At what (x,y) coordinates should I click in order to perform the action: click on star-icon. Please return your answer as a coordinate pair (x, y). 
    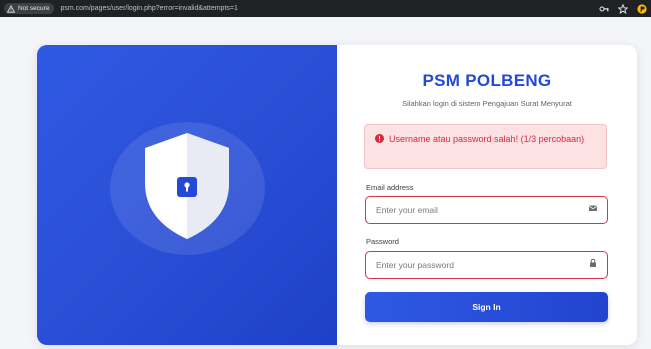
    Looking at the image, I should click on (623, 8).